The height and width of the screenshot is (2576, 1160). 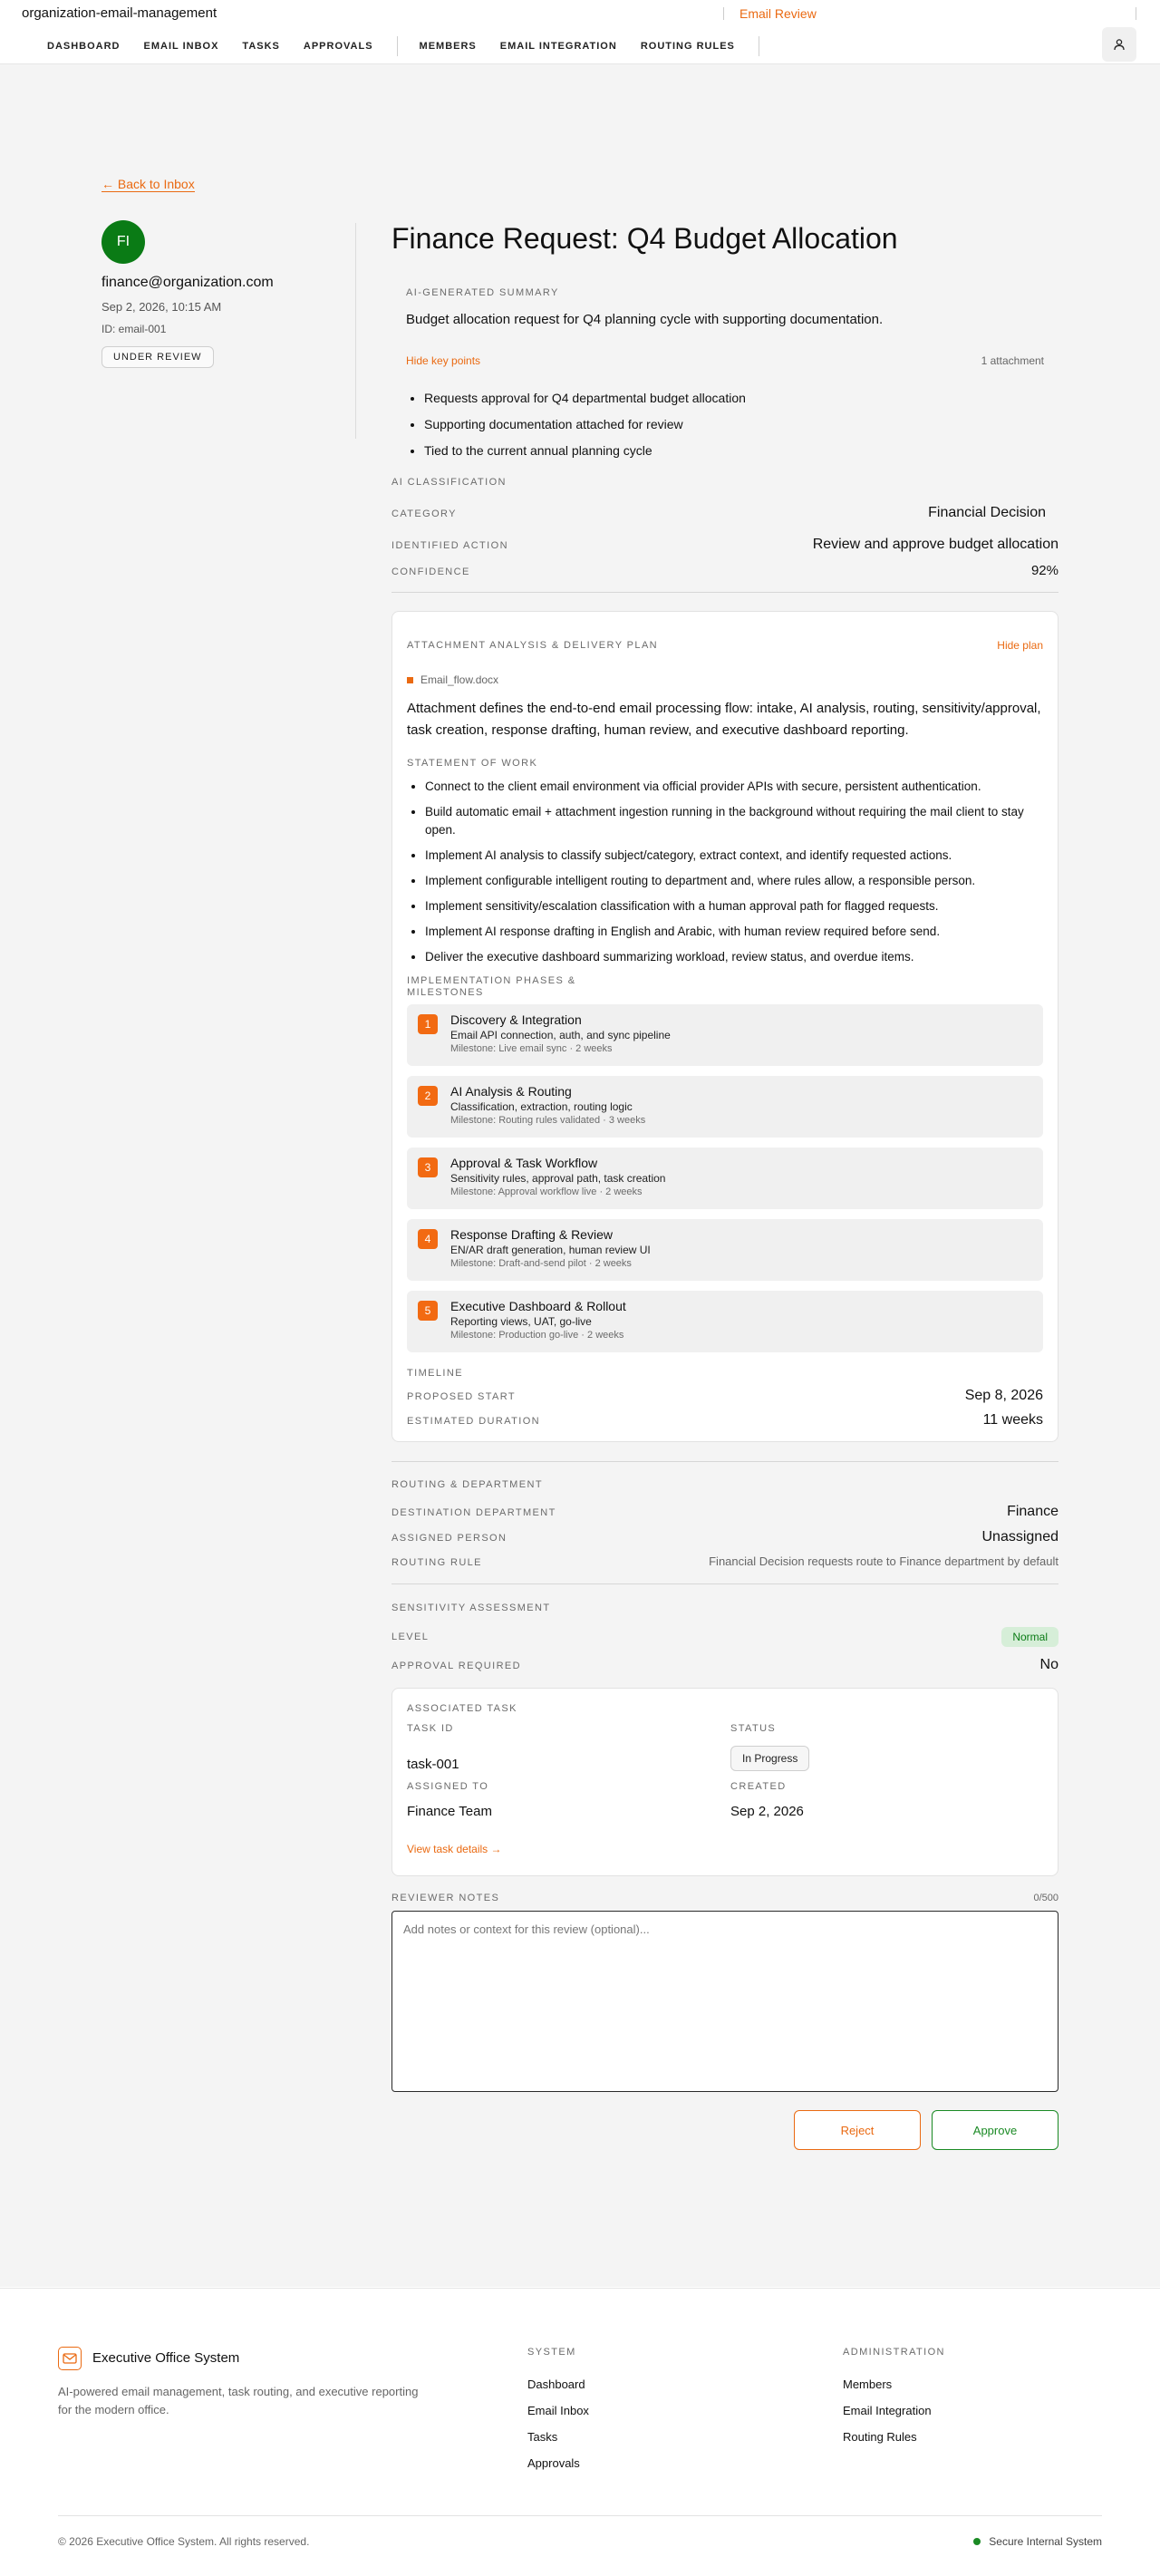 I want to click on envelope-icon, so click(x=70, y=2358).